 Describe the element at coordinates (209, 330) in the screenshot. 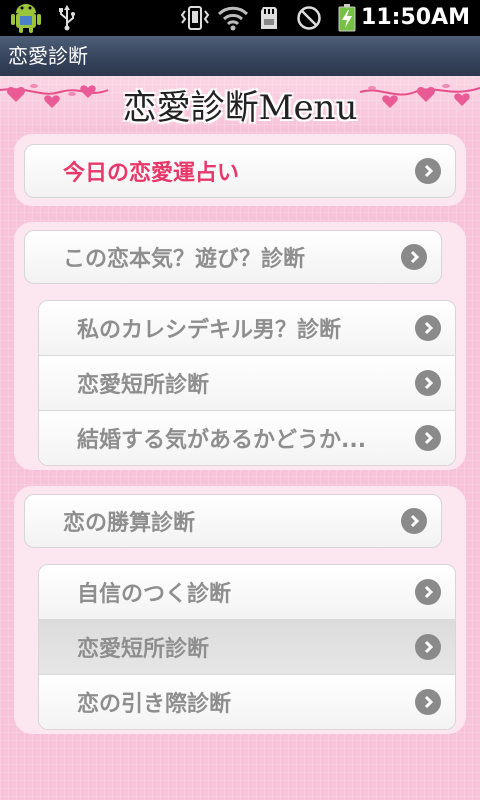

I see `list-item-label: 私のカレシデキル男？診断` at that location.